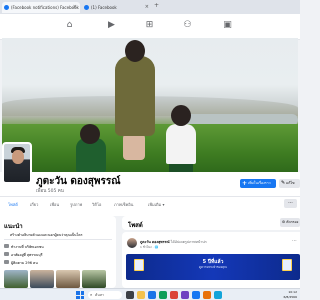 The width and height of the screenshot is (320, 300). Describe the element at coordinates (13, 204) in the screenshot. I see `tab-posts: โพสต์` at that location.